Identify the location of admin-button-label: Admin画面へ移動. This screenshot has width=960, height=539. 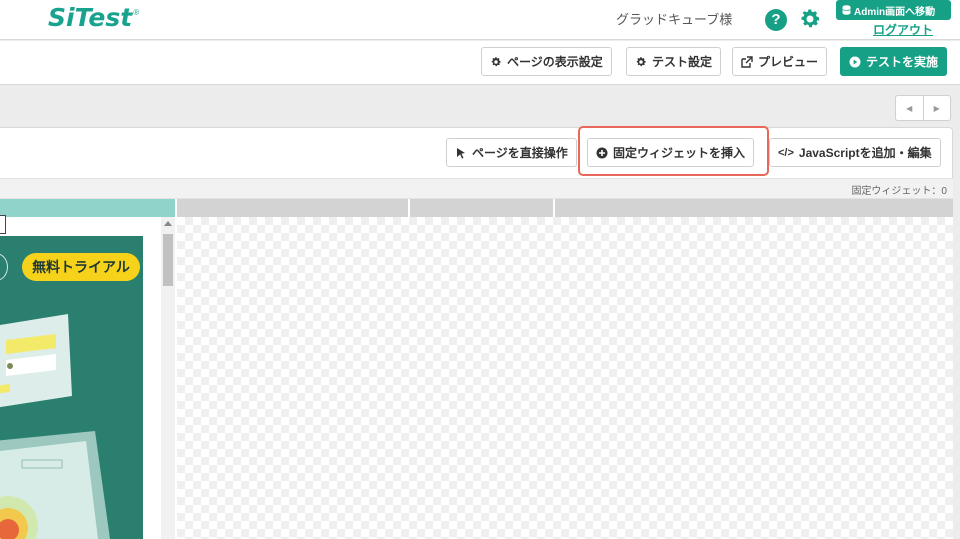
(895, 12).